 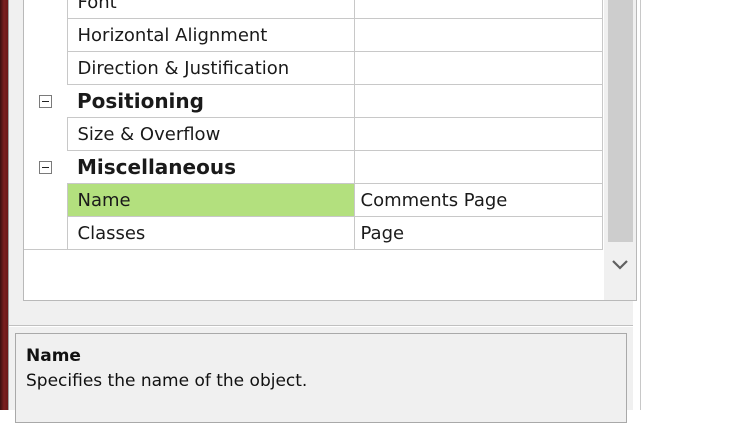 I want to click on property-row-direction-justification: Direction & Justification, so click(x=313, y=68).